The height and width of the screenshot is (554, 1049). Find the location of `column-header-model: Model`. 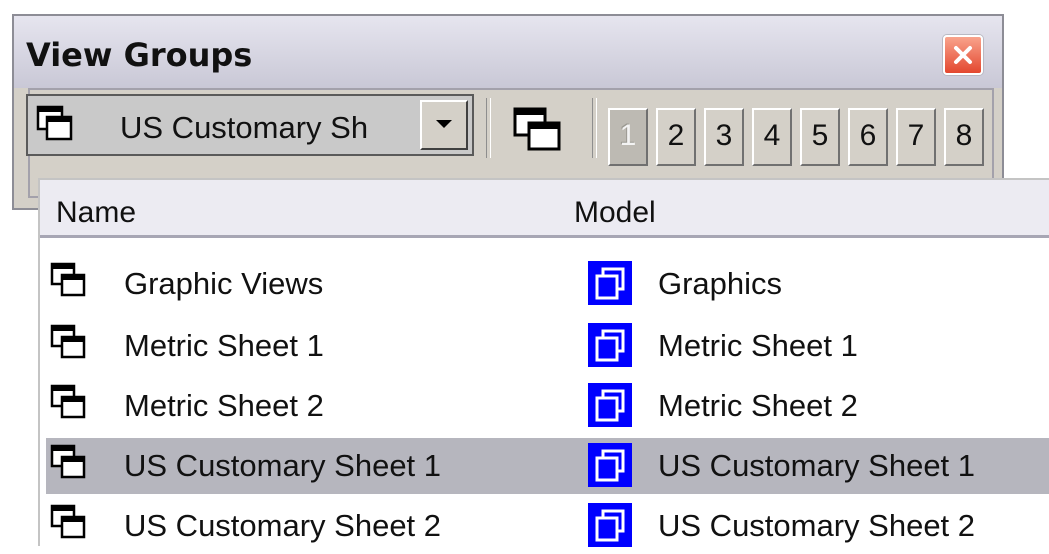

column-header-model: Model is located at coordinates (615, 213).